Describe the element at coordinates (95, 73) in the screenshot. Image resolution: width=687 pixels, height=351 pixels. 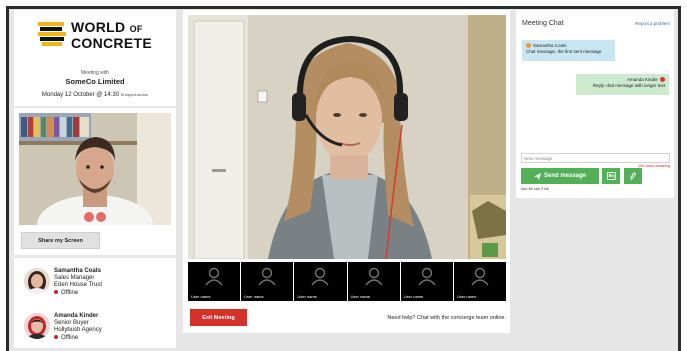
I see `meeting-with-label: Meeting with` at that location.